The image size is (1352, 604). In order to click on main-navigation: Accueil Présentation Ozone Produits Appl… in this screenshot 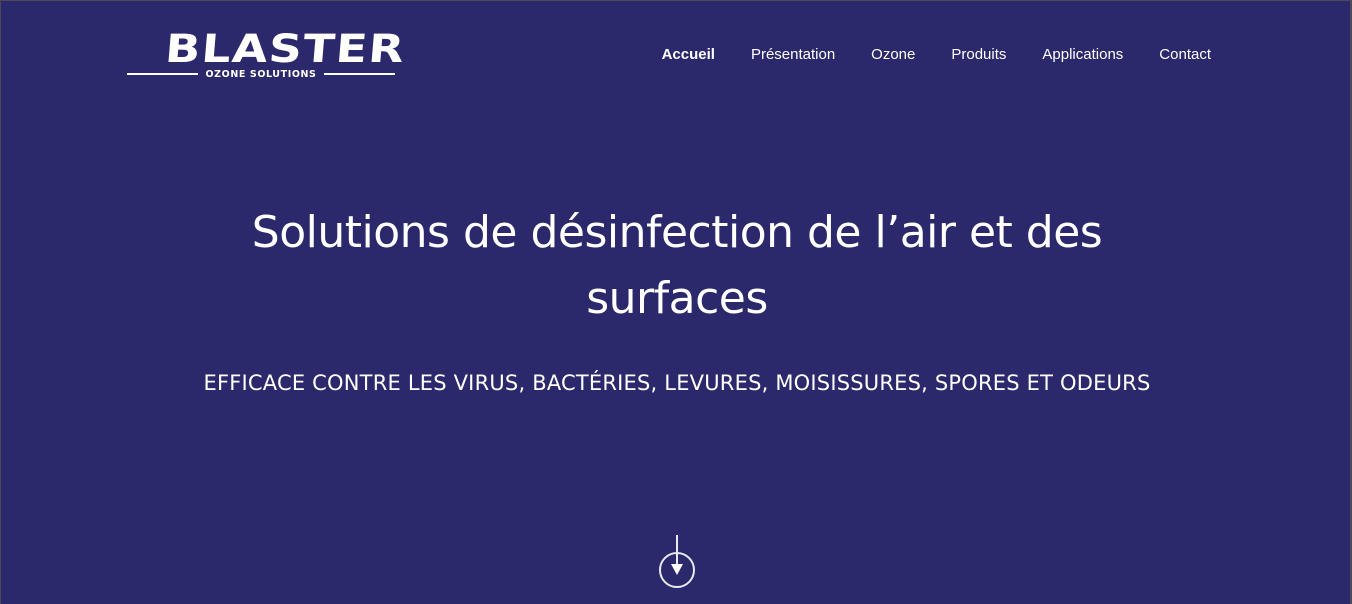, I will do `click(936, 55)`.